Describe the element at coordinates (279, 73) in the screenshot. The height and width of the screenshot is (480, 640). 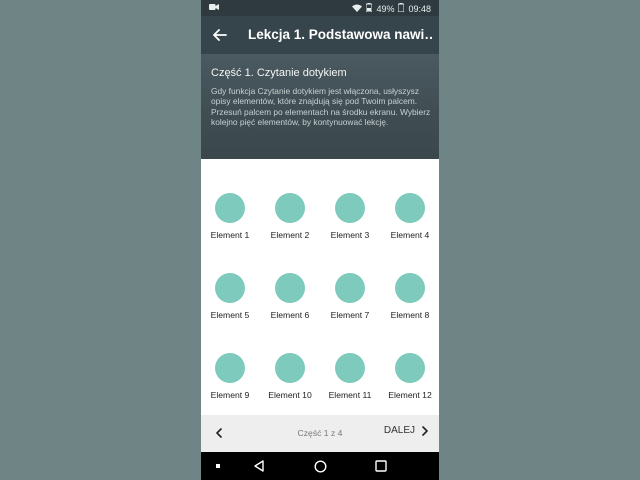
I see `section-title: Część 1. Czytanie dotykiem` at that location.